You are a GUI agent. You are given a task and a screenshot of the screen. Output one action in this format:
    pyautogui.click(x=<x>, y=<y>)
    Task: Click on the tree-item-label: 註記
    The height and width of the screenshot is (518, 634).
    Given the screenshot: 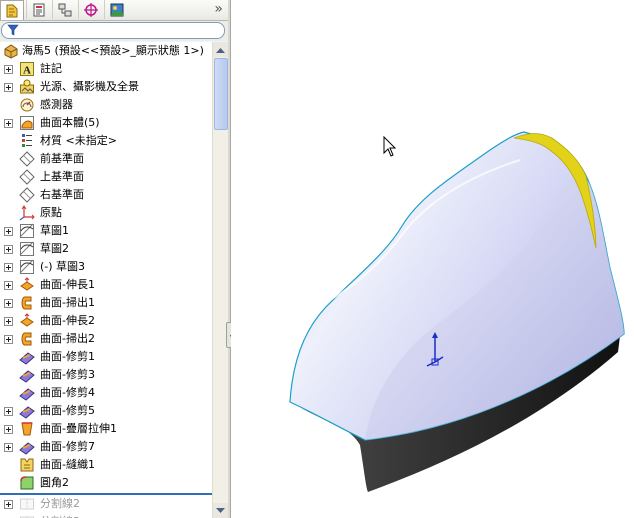 What is the action you would take?
    pyautogui.click(x=51, y=68)
    